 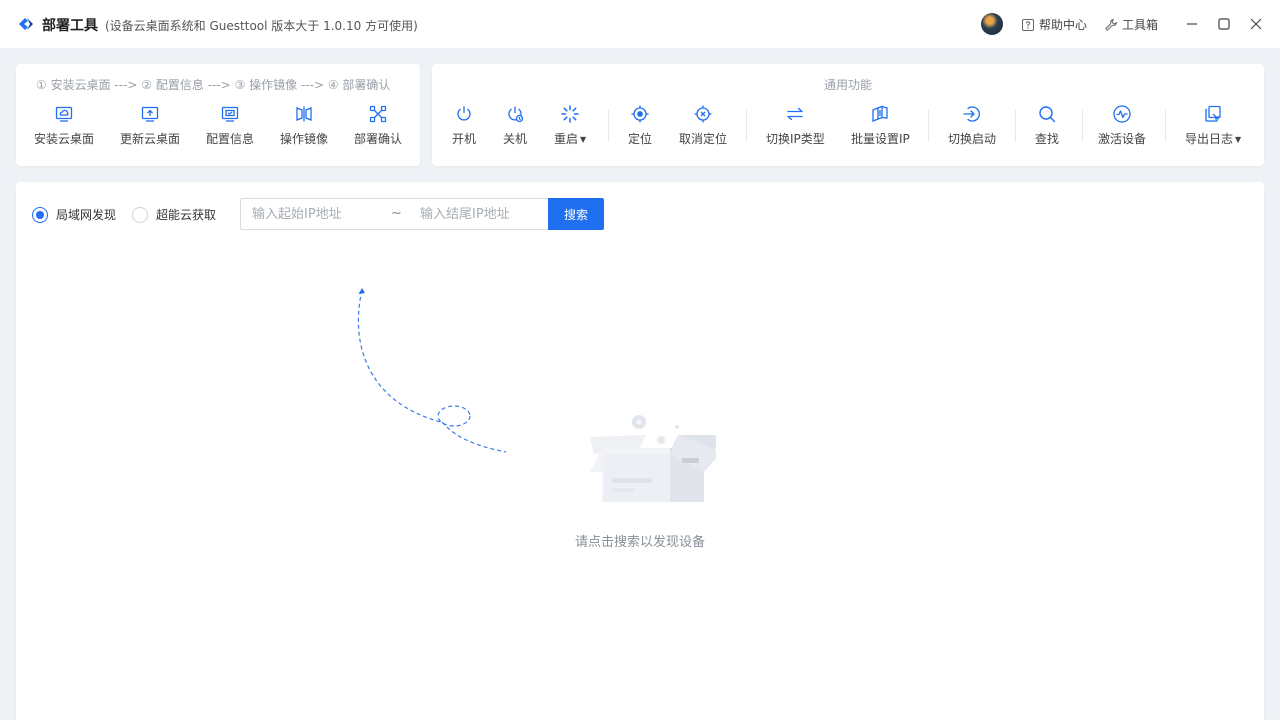 I want to click on ip-range-field: ~, so click(x=394, y=214).